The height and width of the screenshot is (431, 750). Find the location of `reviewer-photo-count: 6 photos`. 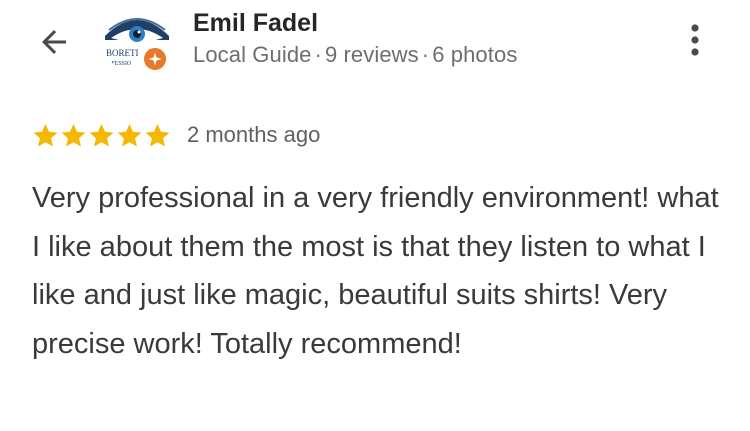

reviewer-photo-count: 6 photos is located at coordinates (475, 54).